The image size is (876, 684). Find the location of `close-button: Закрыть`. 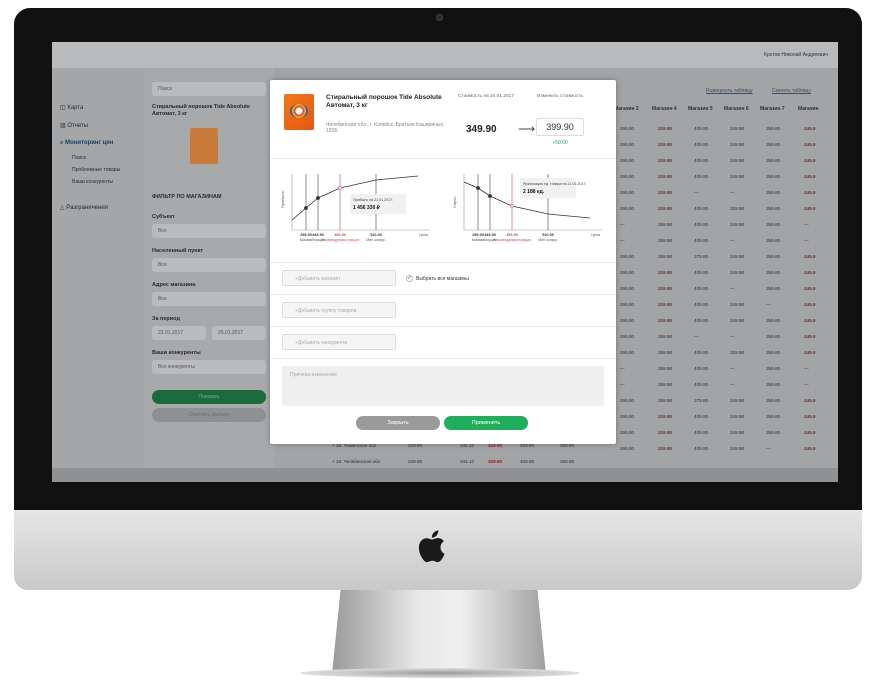

close-button: Закрыть is located at coordinates (398, 423).